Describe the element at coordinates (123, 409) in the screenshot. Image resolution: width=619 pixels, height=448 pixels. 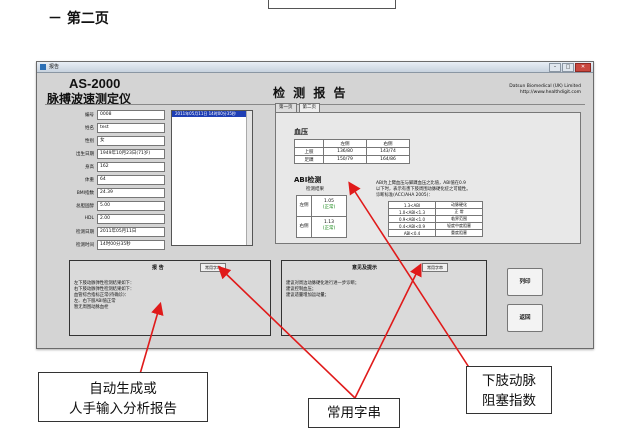
I see `callout-report-line: 人手输入分析报告` at that location.